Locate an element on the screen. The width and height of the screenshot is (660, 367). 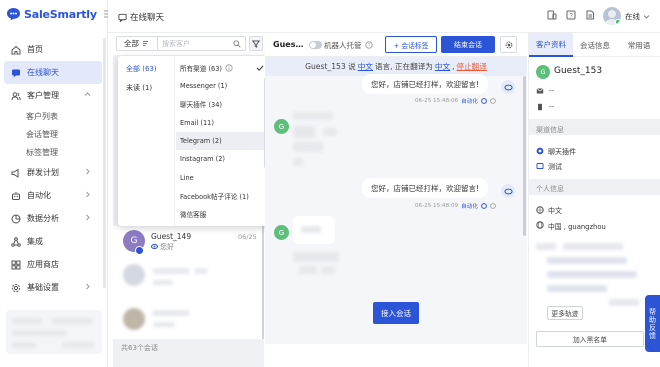
read-status-icon is located at coordinates (493, 101).